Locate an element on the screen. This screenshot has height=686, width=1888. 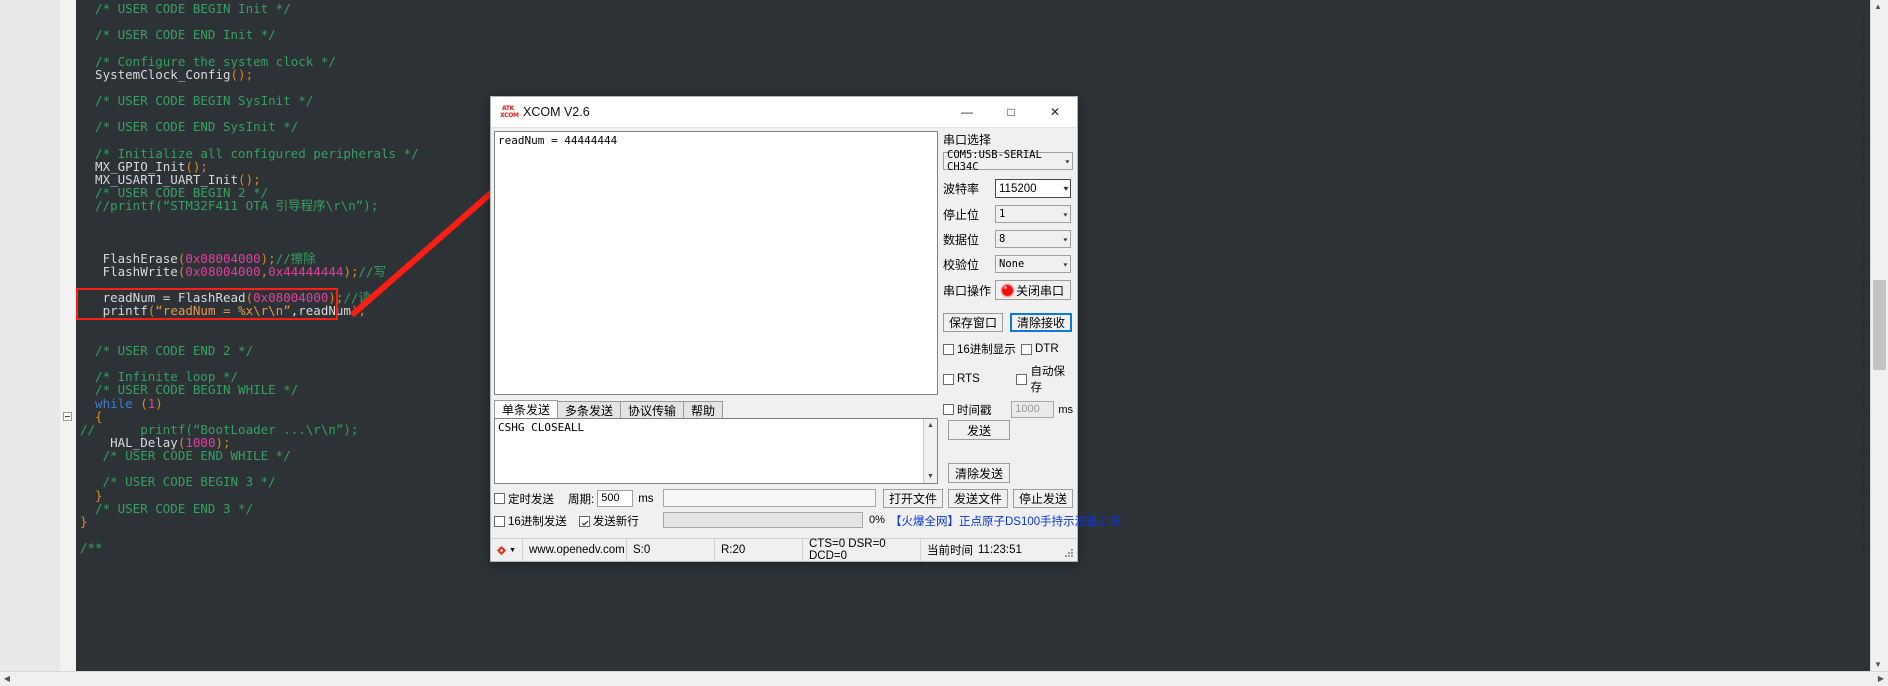
send-mode-tabs: 单条发送 多条发送 协议传输 帮助 is located at coordinates (716, 409).